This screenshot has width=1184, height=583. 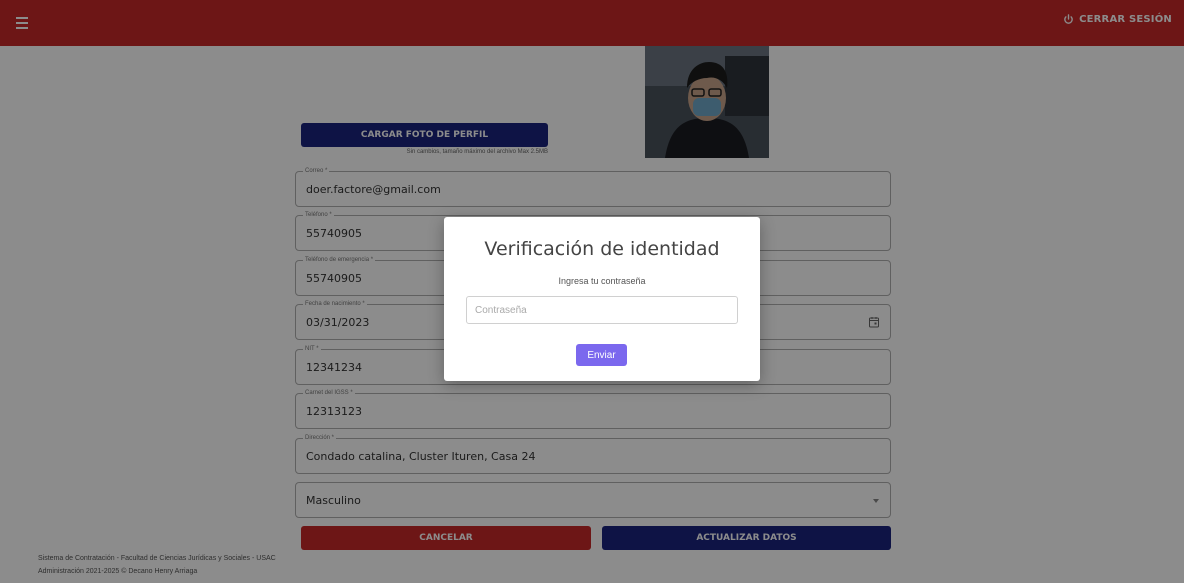 What do you see at coordinates (602, 310) in the screenshot?
I see `password-input` at bounding box center [602, 310].